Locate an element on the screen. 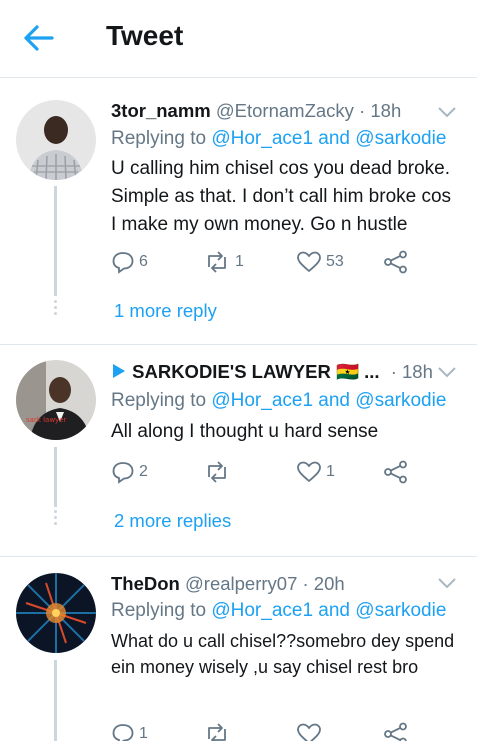 The height and width of the screenshot is (741, 477). reply-button: 1 is located at coordinates (129, 730).